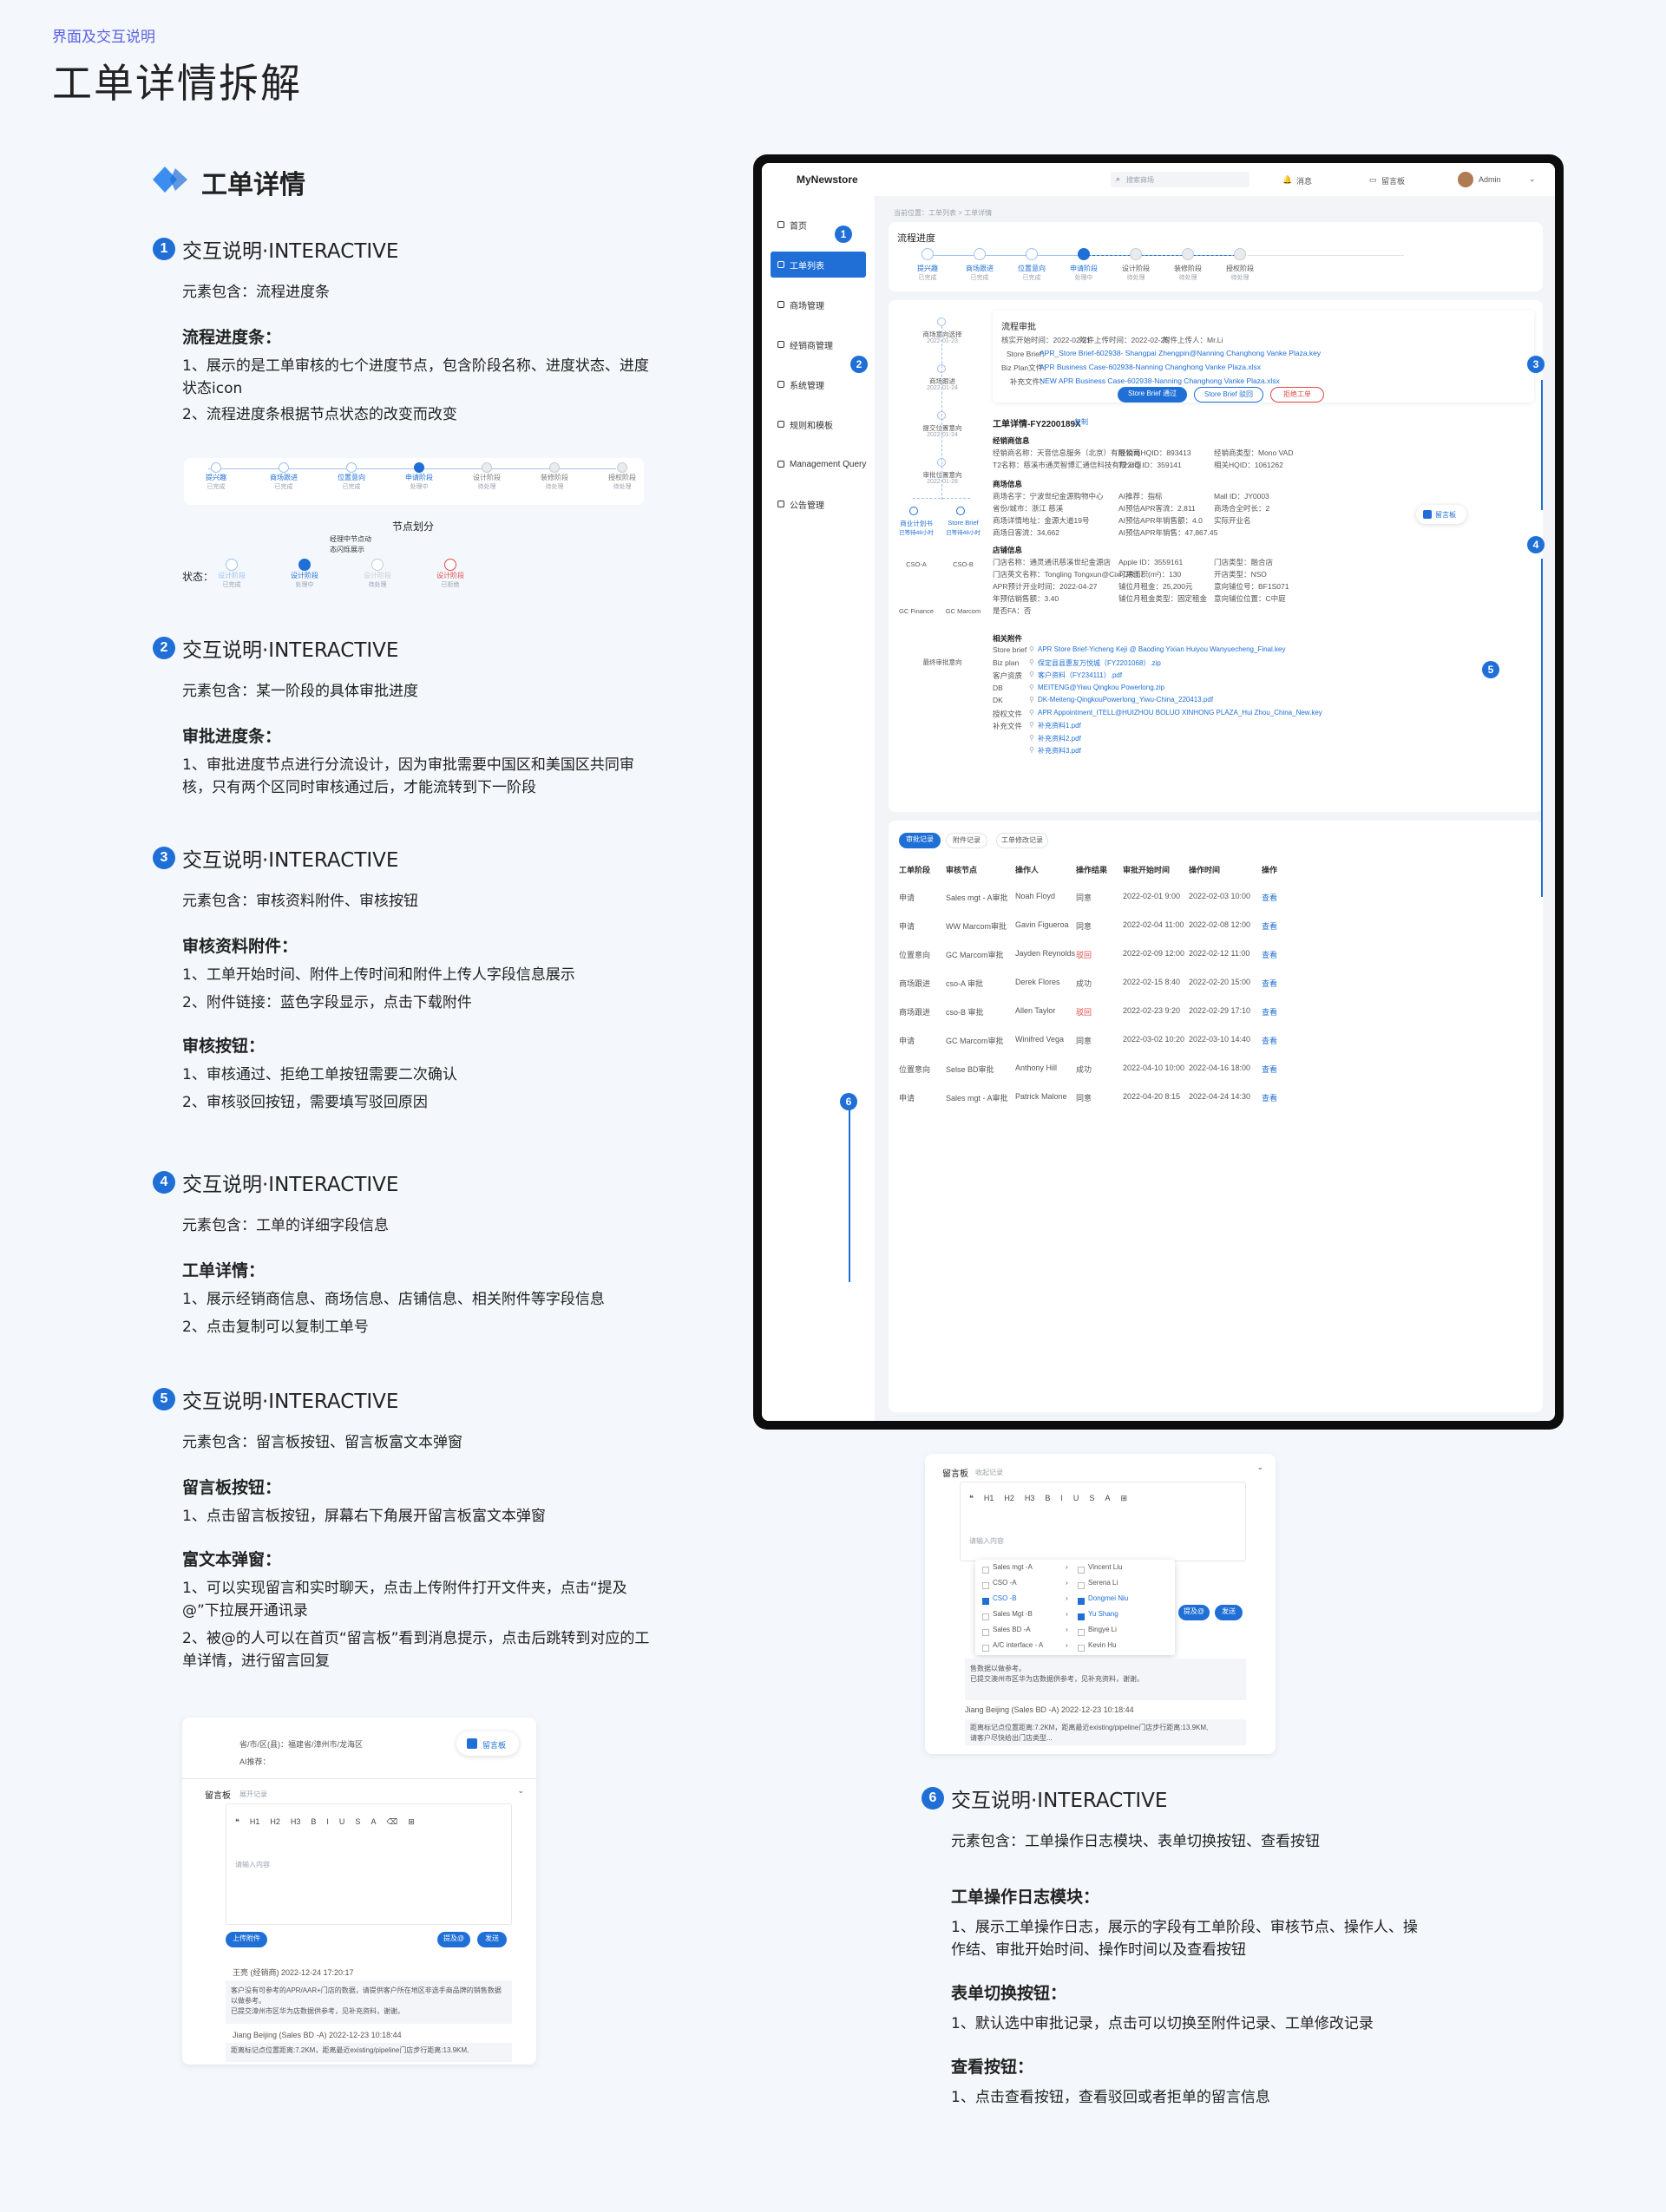 The height and width of the screenshot is (2212, 1666). I want to click on split-node-icon, so click(960, 511).